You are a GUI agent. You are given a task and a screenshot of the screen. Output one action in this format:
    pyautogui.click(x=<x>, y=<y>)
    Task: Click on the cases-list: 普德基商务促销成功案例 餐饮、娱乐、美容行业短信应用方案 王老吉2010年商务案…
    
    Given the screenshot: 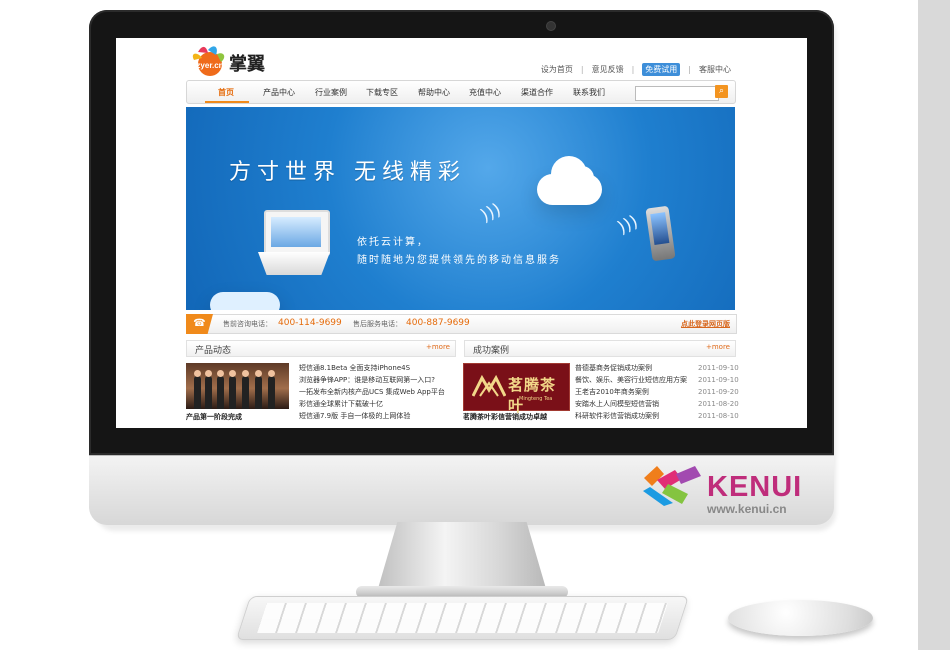 What is the action you would take?
    pyautogui.click(x=631, y=392)
    